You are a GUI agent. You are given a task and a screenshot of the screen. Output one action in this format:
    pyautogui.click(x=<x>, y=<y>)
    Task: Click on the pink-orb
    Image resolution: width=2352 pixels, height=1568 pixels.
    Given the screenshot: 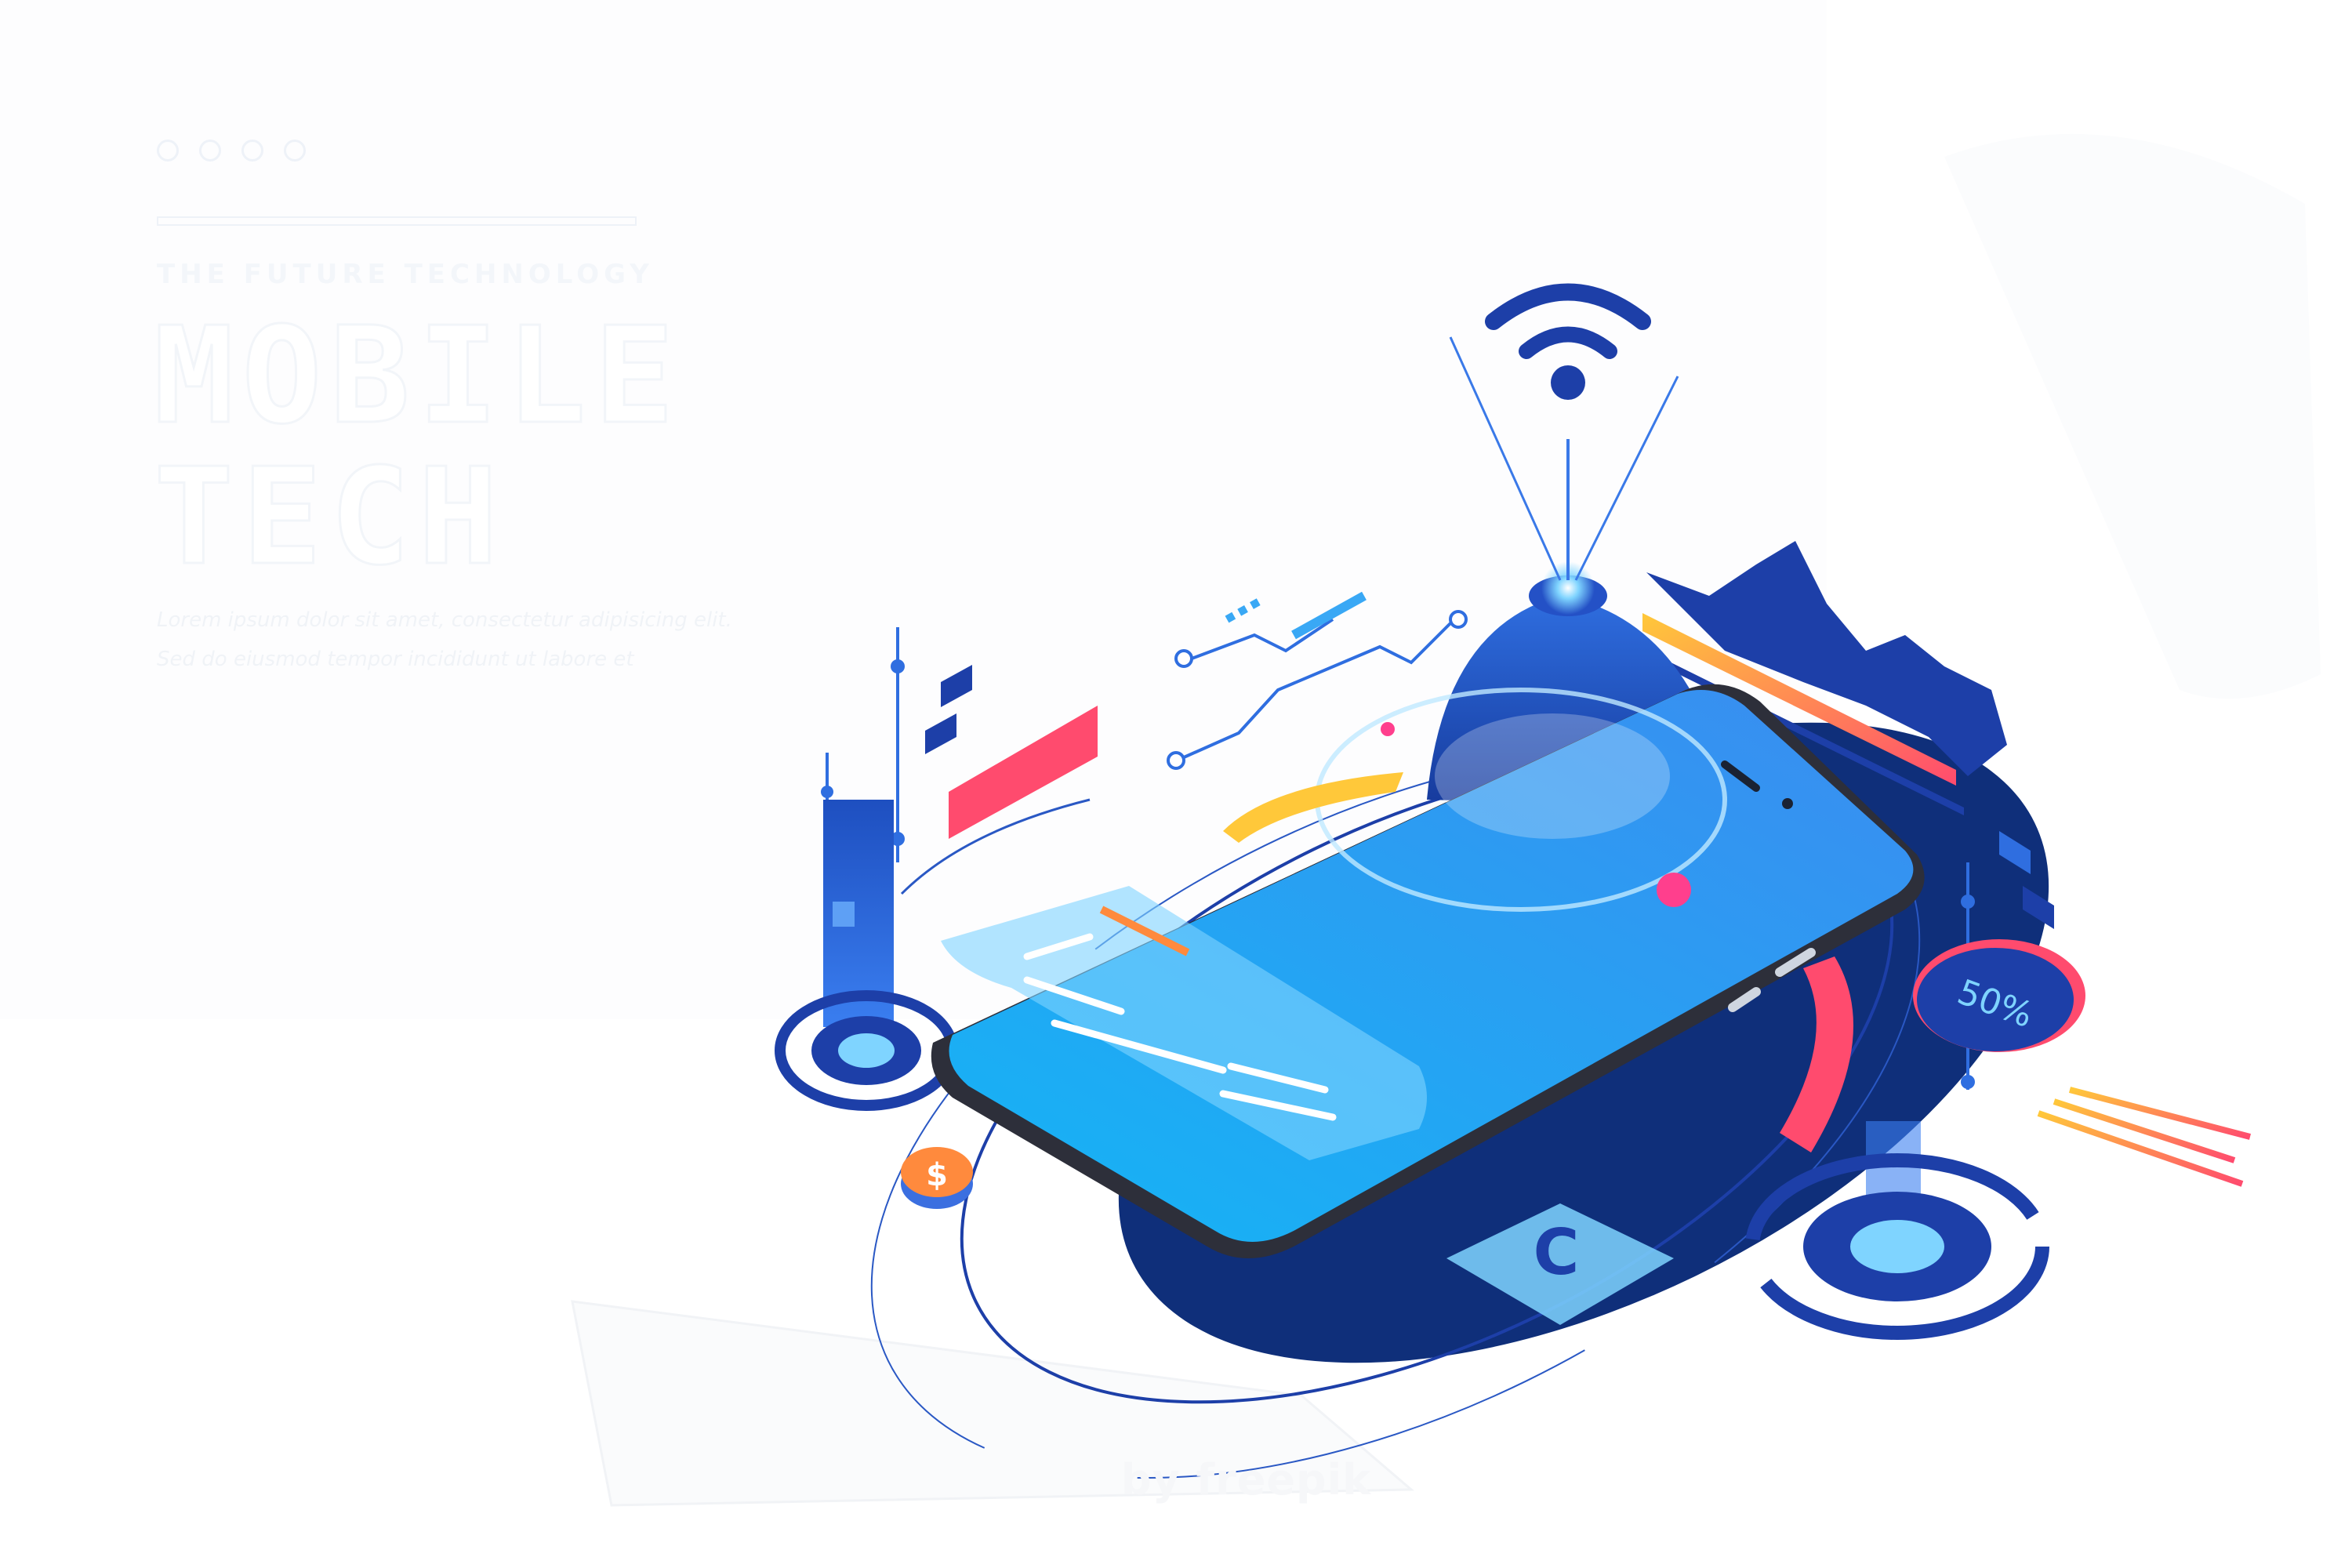 What is the action you would take?
    pyautogui.click(x=1674, y=890)
    